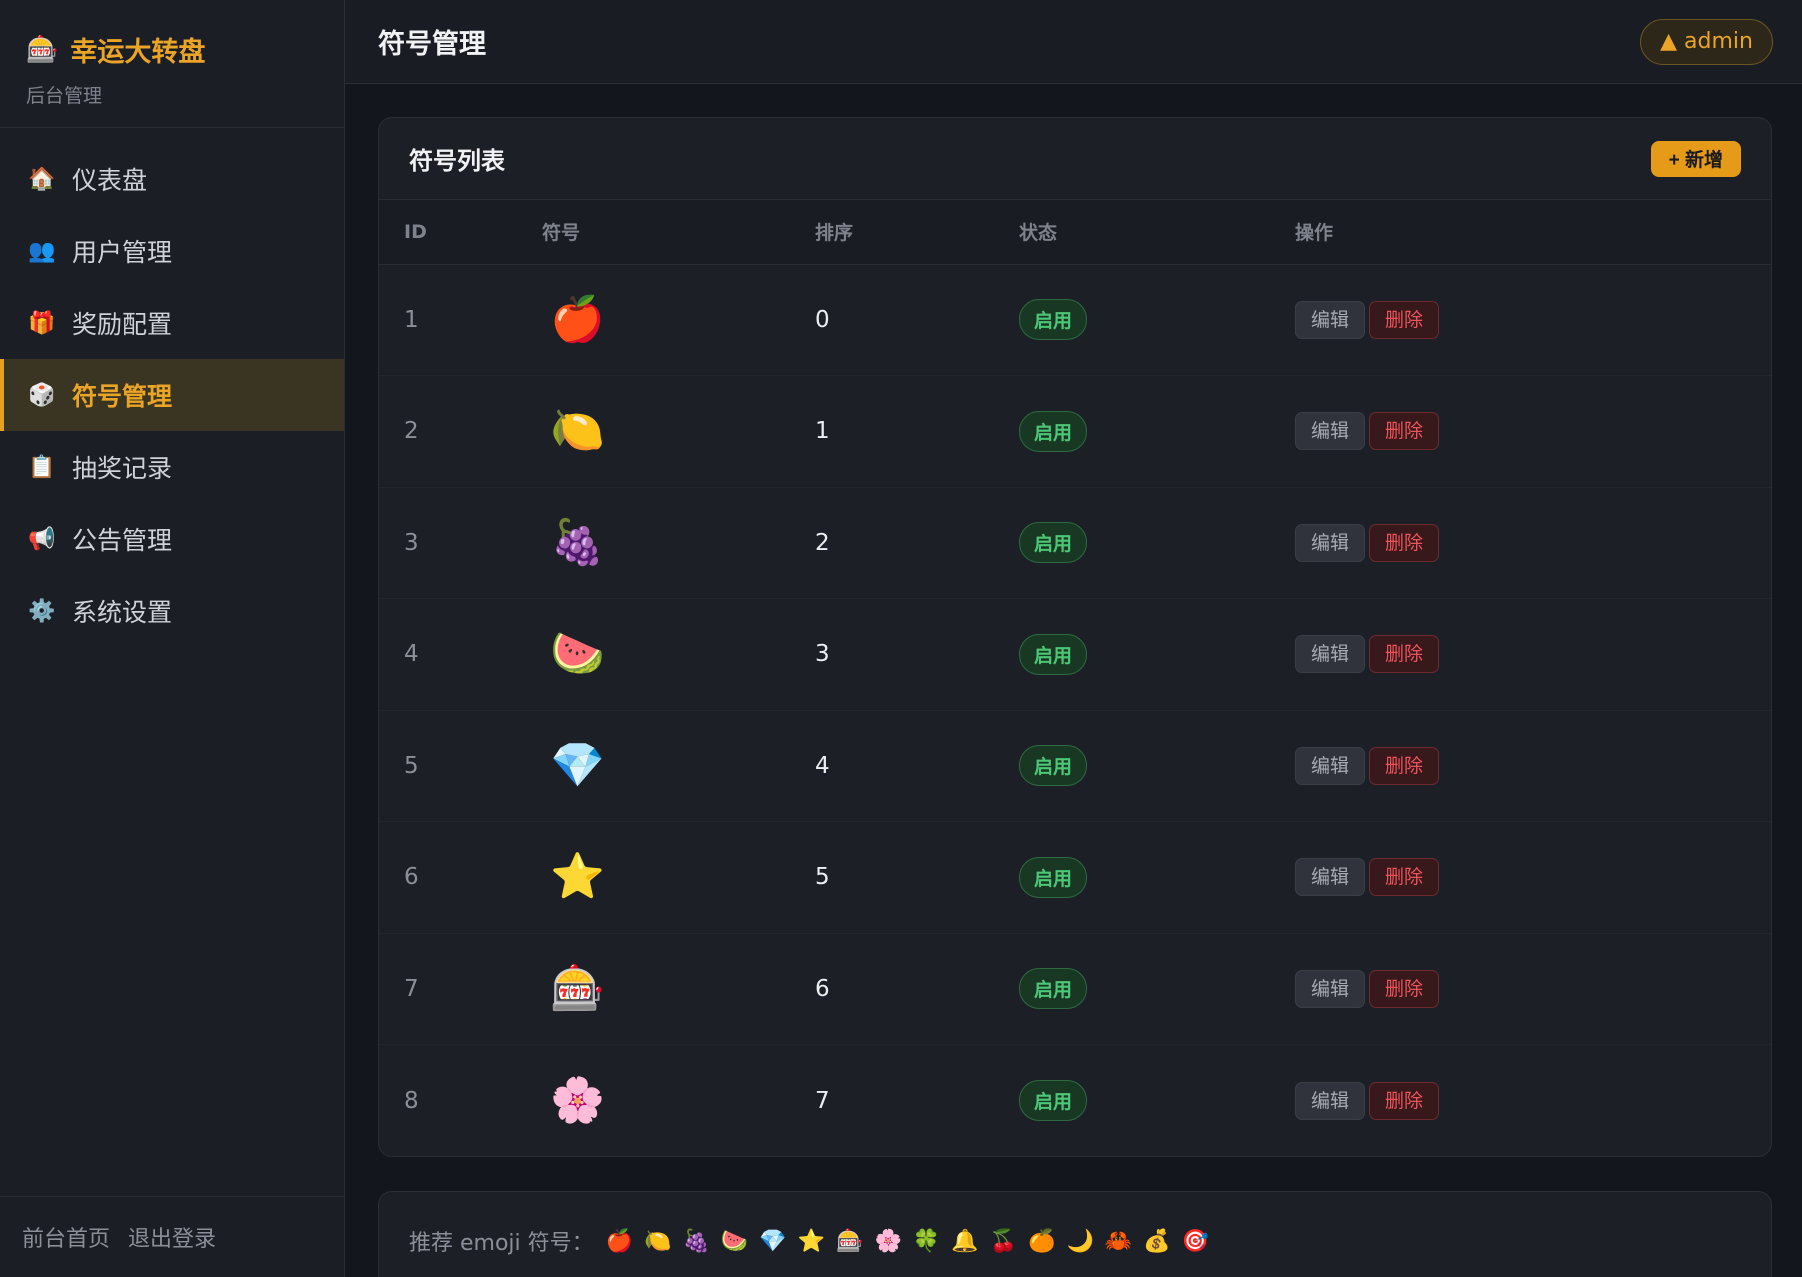 This screenshot has height=1277, width=1802. What do you see at coordinates (908, 1241) in the screenshot?
I see `recommend-emoji-list: 🍎 🍋 🍇 🍉 💎 ⭐ 🎰 🌸 🍀 🔔 🍒 🍊 🌙 🦀 💰 🎯` at bounding box center [908, 1241].